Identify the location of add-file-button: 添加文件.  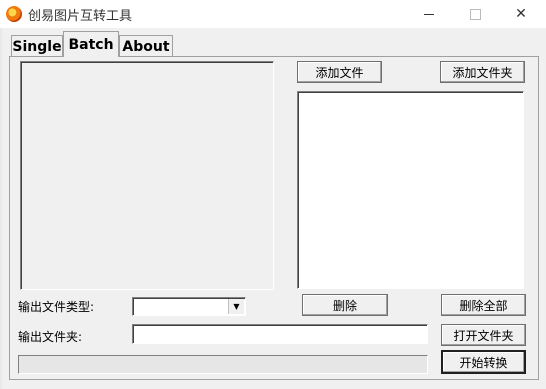
(339, 72).